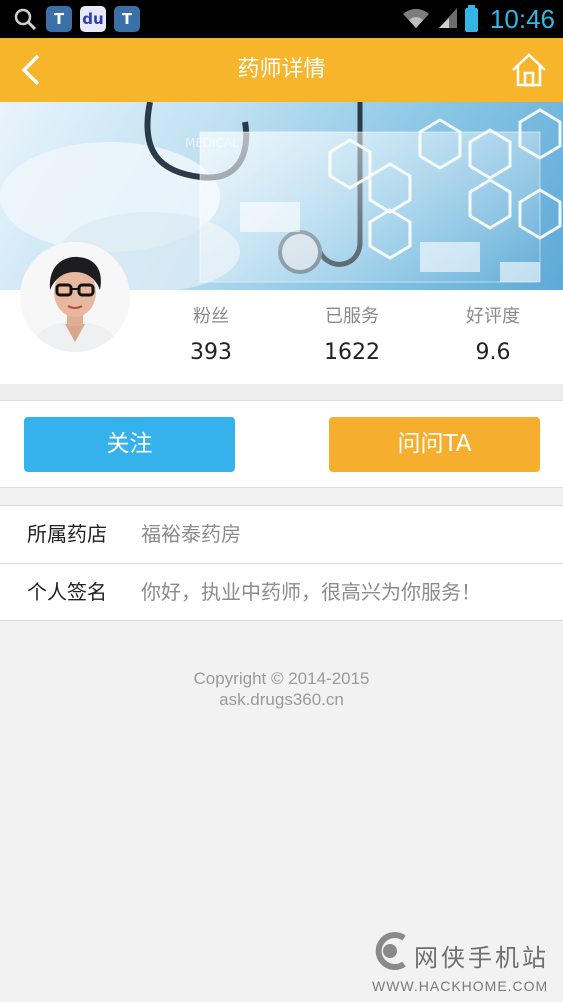  What do you see at coordinates (471, 18) in the screenshot?
I see `battery-icon` at bounding box center [471, 18].